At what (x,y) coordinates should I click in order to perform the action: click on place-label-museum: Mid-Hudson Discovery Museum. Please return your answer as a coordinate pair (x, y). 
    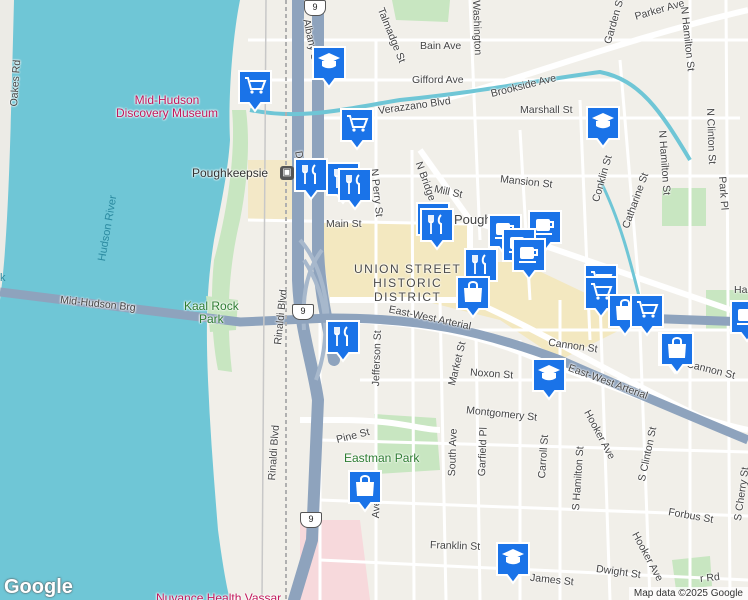
    Looking at the image, I should click on (167, 107).